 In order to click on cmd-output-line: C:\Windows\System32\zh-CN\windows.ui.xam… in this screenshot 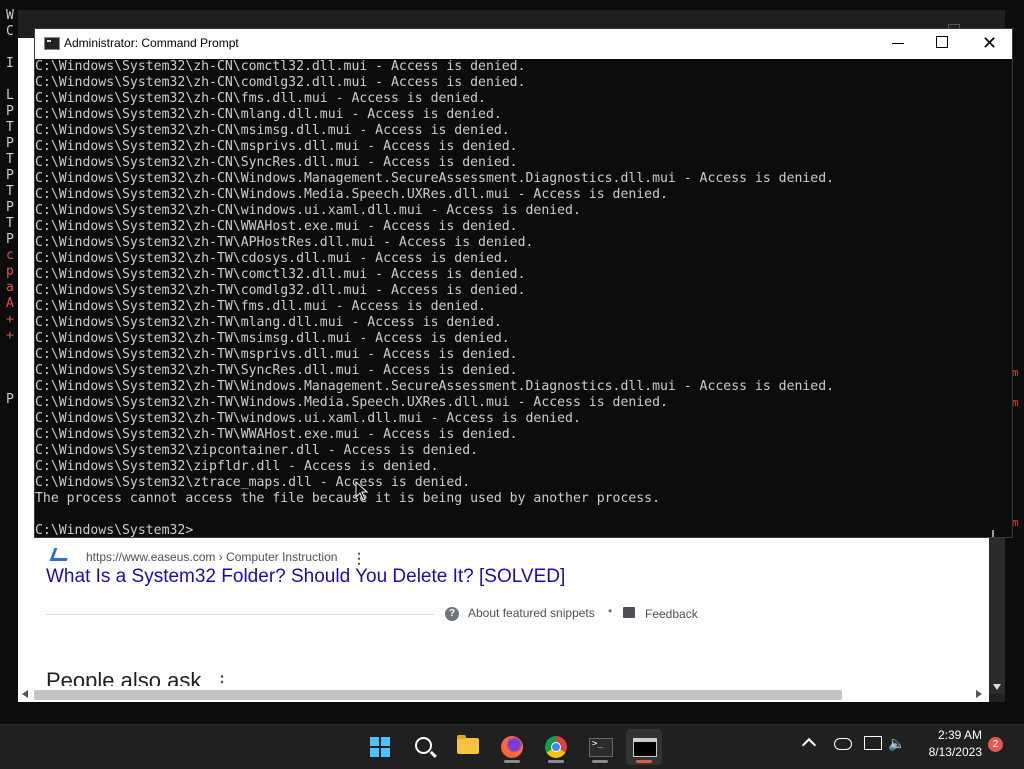, I will do `click(308, 210)`.